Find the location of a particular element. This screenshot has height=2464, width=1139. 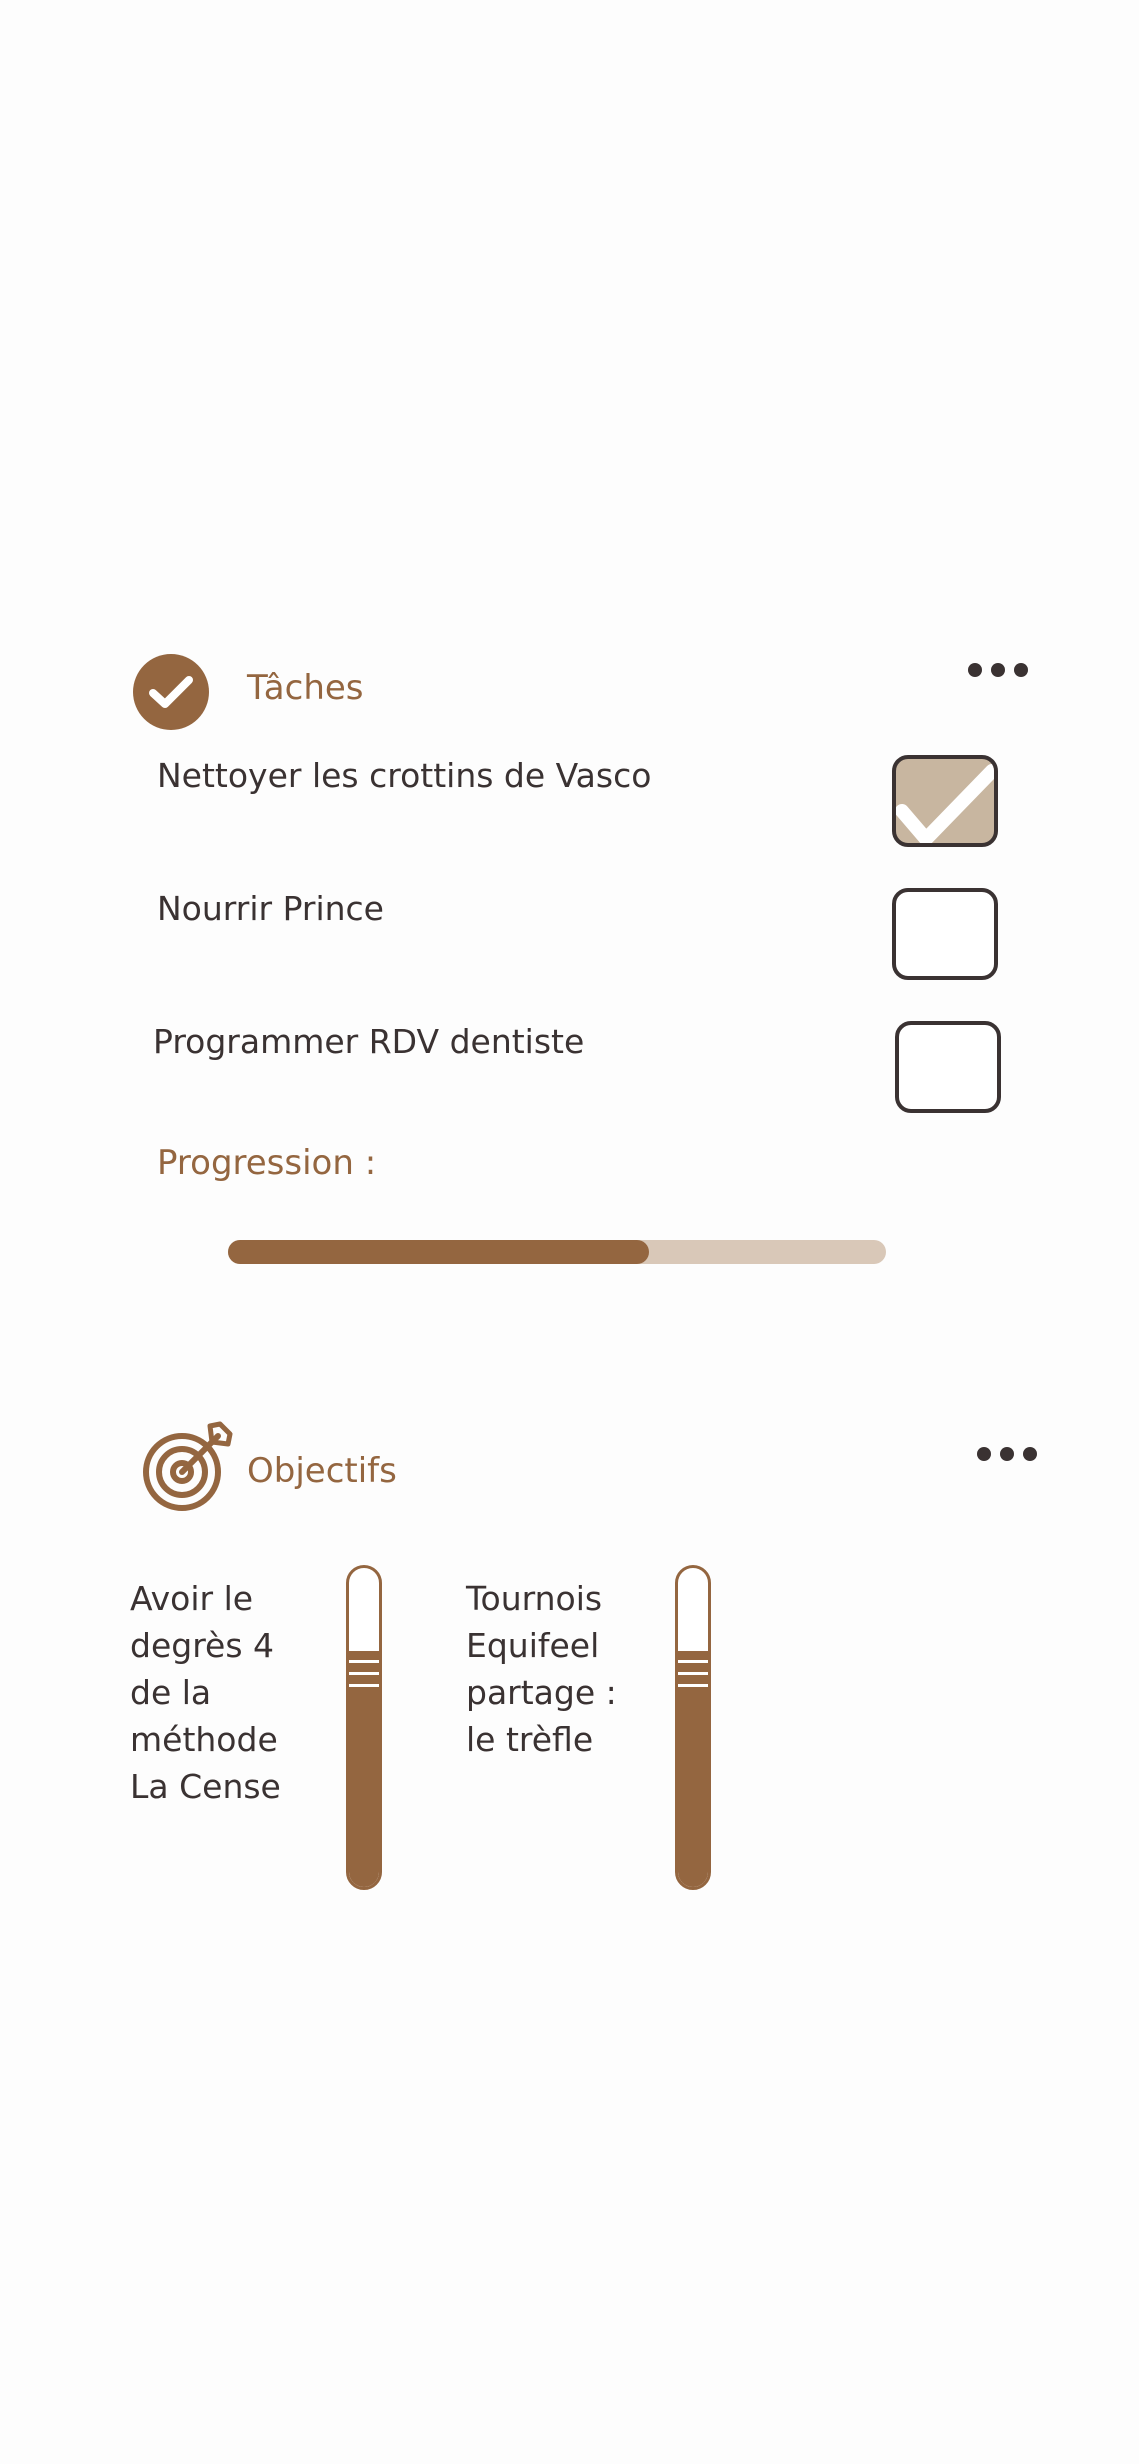

task-label: Nettoyer les crottins de Vasco is located at coordinates (404, 775).